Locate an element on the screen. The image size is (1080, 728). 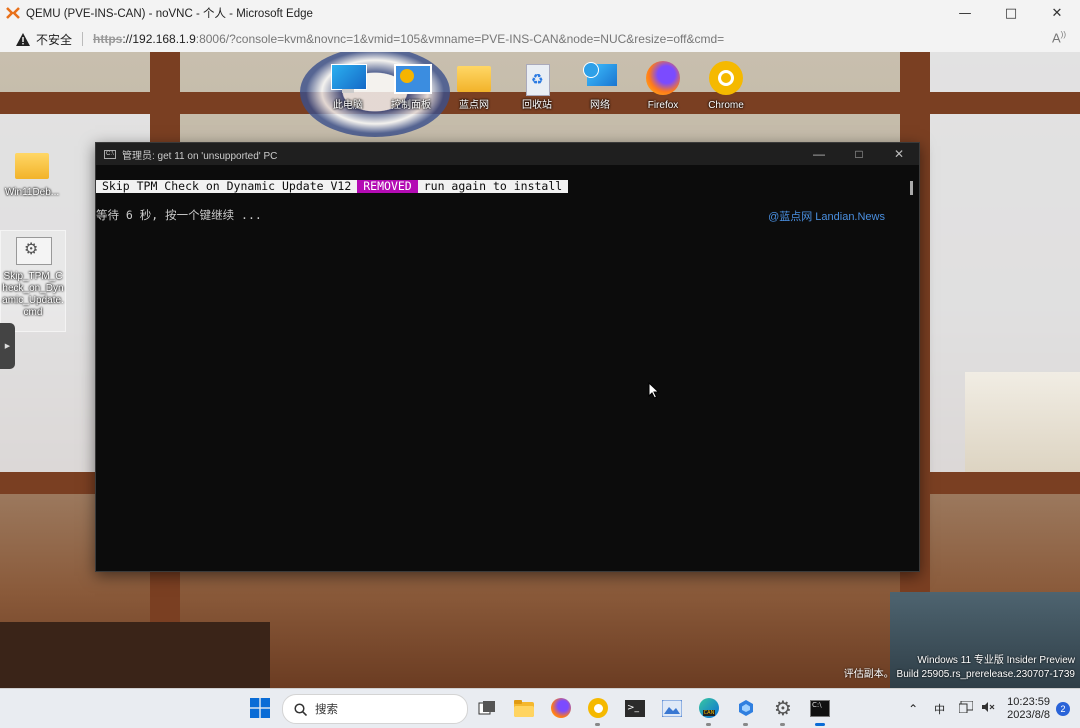
icon-label: 网络 is located at coordinates (600, 105).